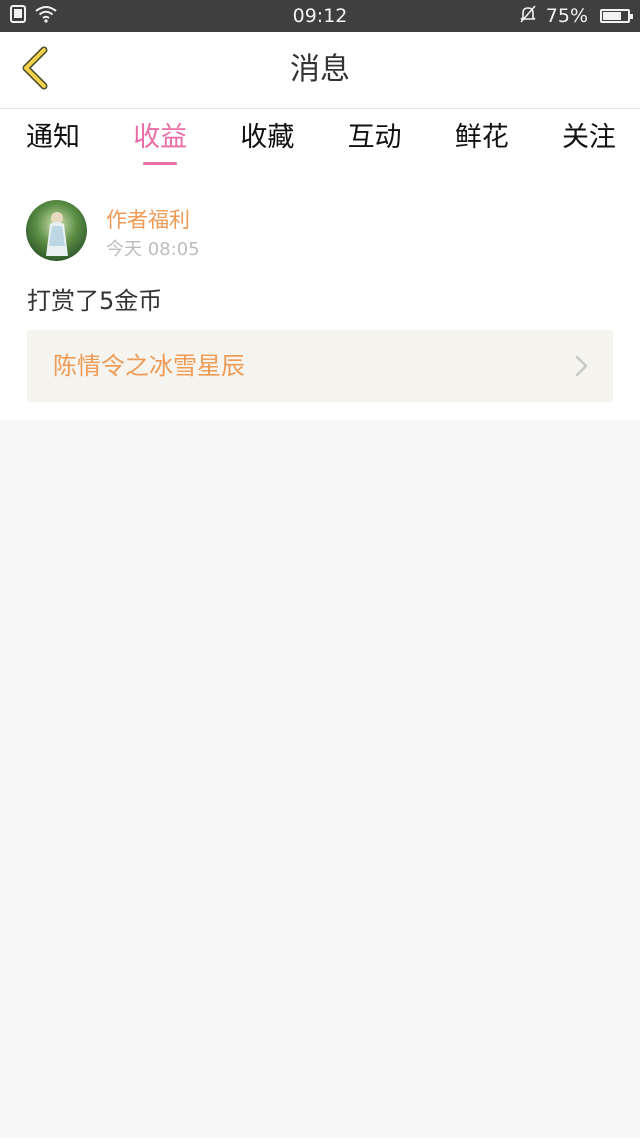  What do you see at coordinates (589, 140) in the screenshot?
I see `tab-follows: 关注` at bounding box center [589, 140].